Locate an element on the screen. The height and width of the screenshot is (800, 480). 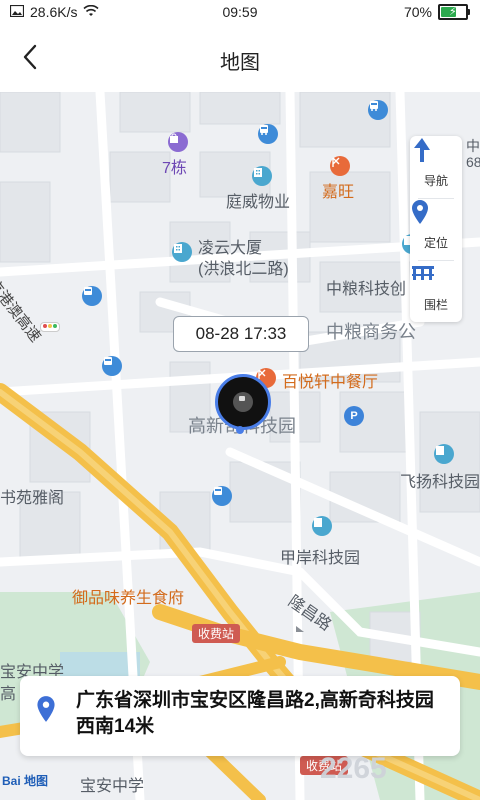
title-bar: 地图 is located at coordinates (240, 59).